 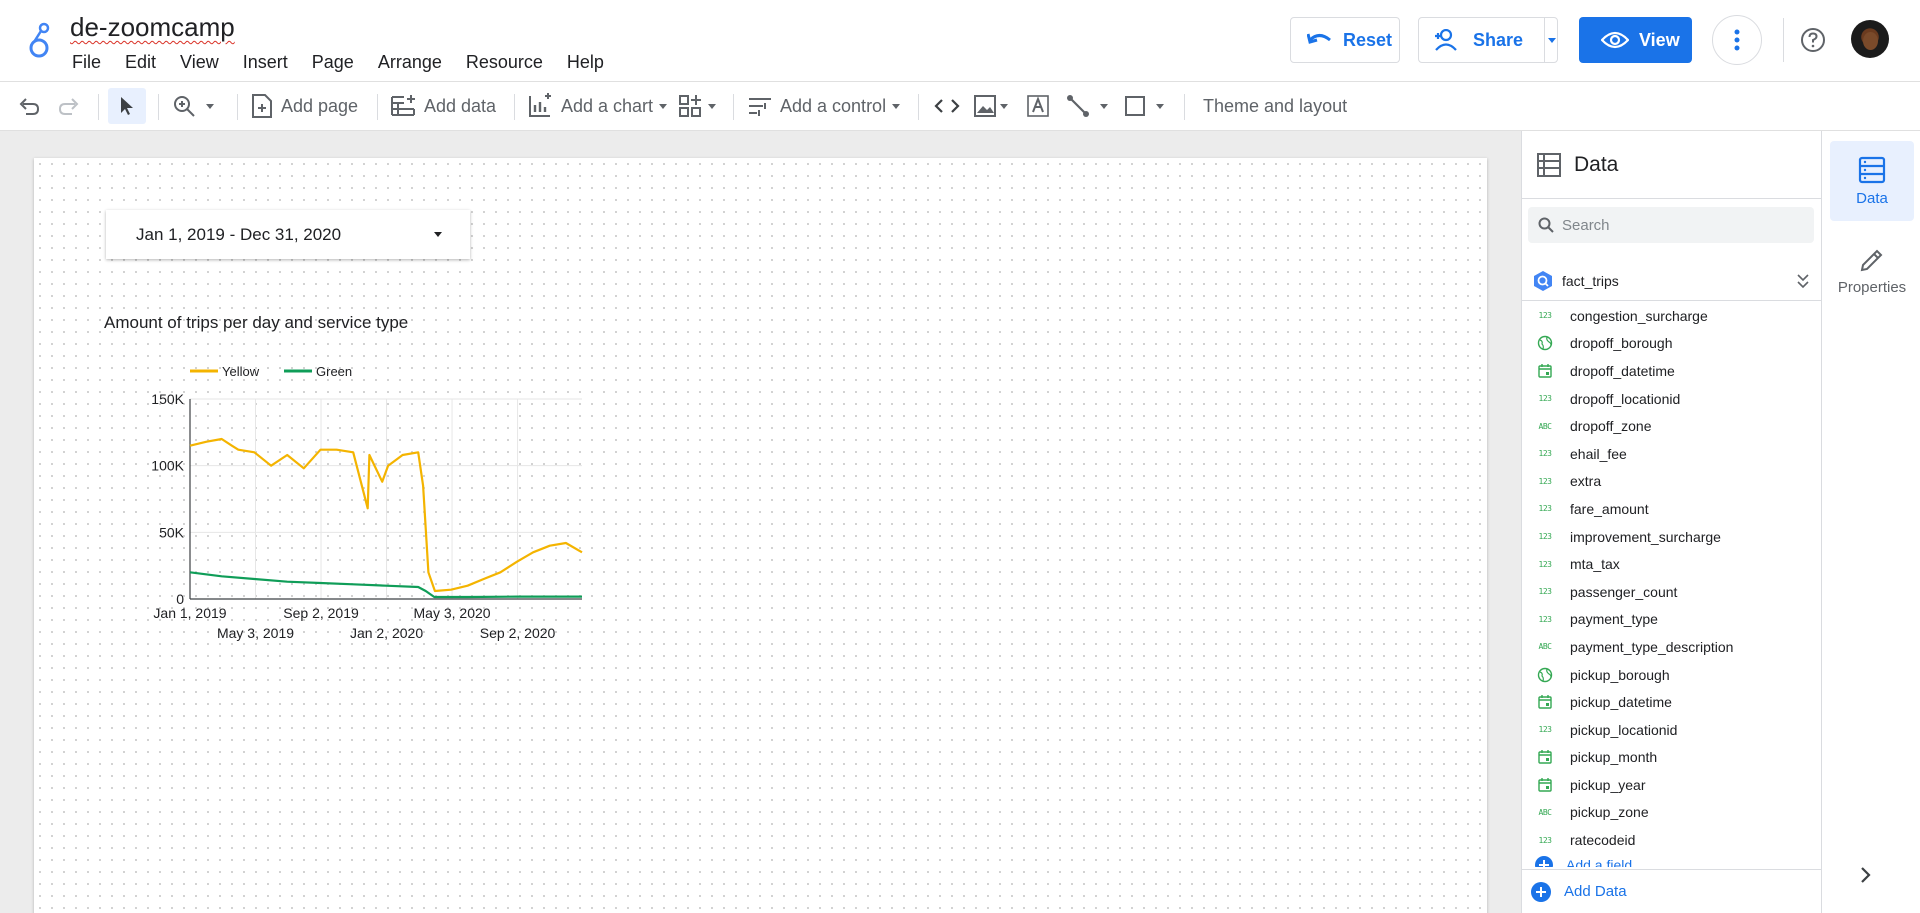 What do you see at coordinates (1672, 537) in the screenshot?
I see `field-row: 123 improvement_surcharge` at bounding box center [1672, 537].